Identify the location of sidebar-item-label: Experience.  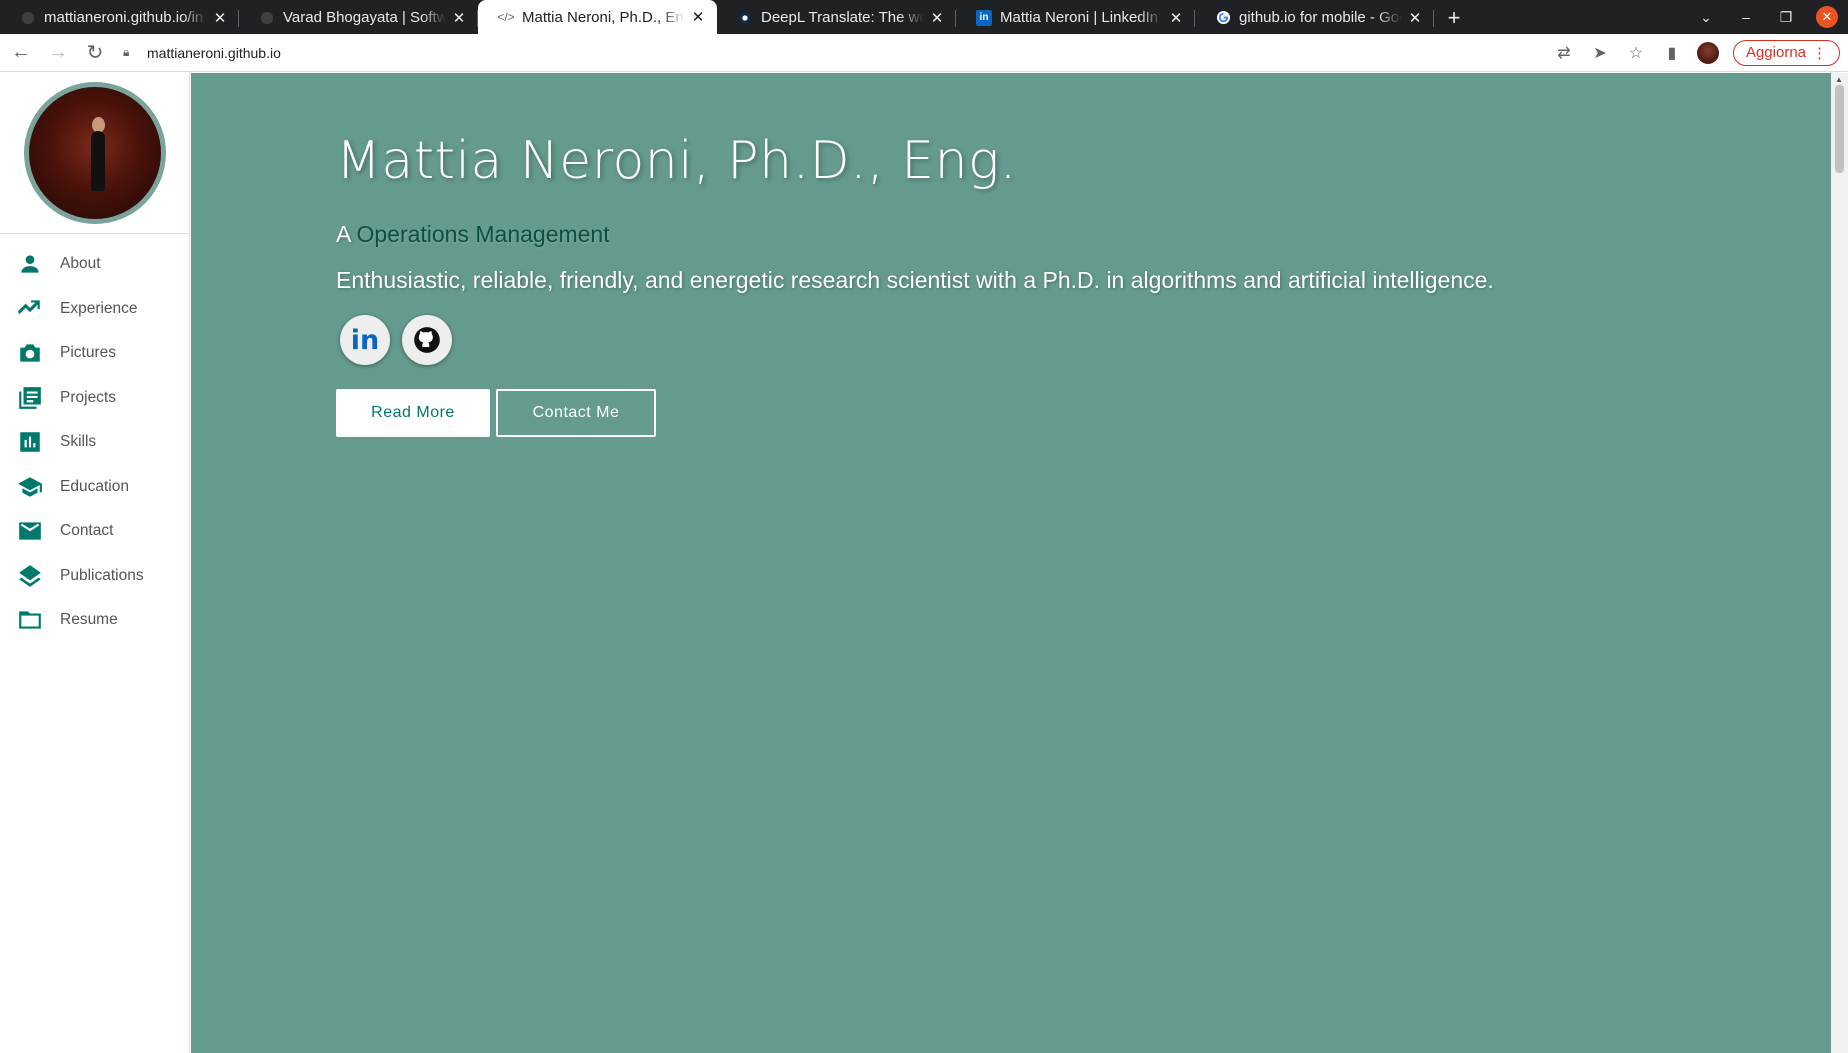
(99, 308).